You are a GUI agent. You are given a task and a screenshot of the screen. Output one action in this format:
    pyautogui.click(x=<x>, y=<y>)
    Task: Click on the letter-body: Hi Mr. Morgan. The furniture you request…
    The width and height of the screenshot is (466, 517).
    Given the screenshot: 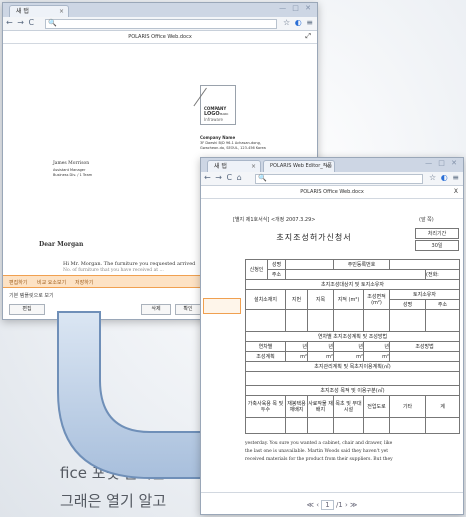 What is the action you would take?
    pyautogui.click(x=129, y=264)
    